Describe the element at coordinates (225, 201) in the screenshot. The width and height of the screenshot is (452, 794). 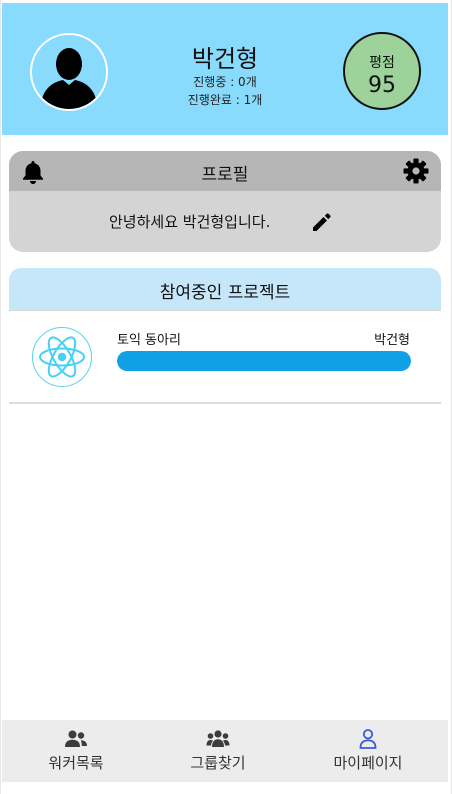
I see `profile-card: 프로필 안녕하세요 박건형입니다.` at that location.